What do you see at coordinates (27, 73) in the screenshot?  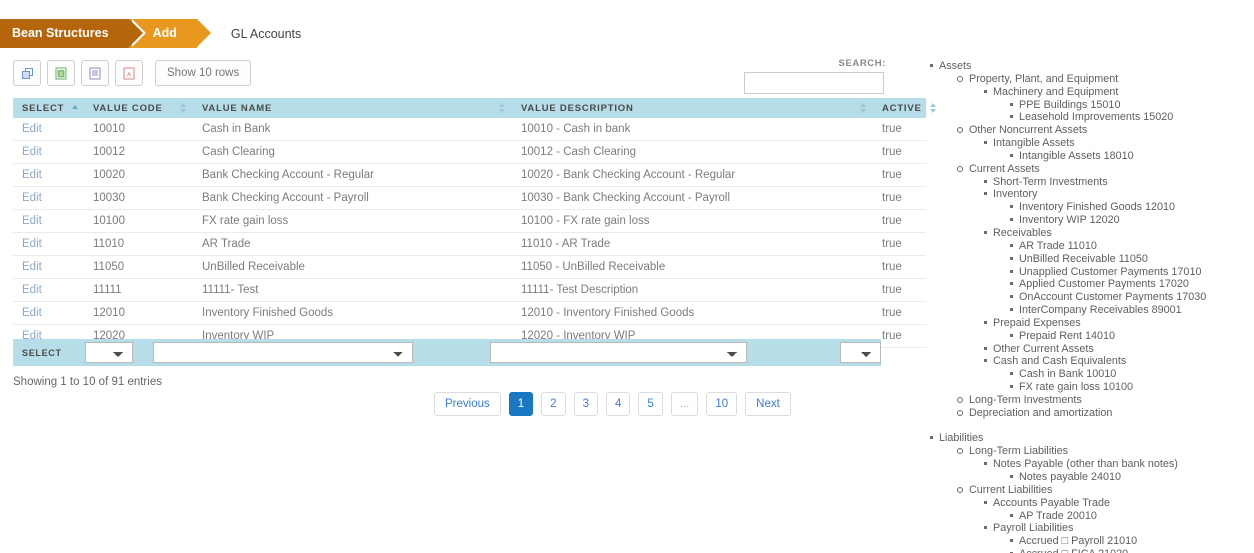 I see `copy-button` at bounding box center [27, 73].